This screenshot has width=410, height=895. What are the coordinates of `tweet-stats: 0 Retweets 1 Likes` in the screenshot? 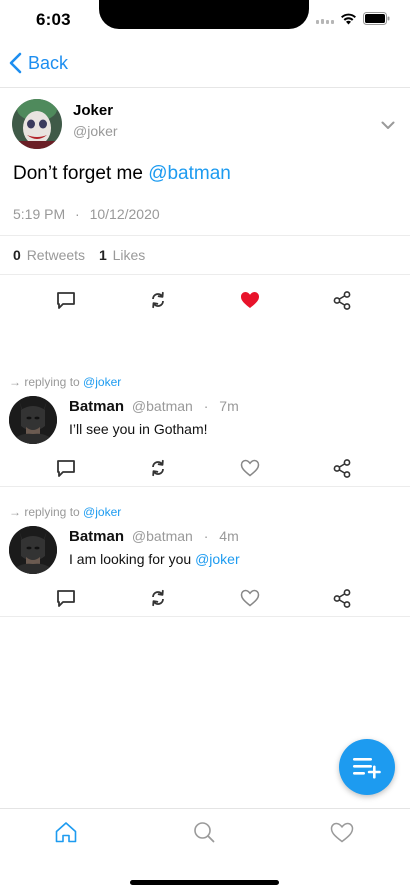 It's located at (79, 255).